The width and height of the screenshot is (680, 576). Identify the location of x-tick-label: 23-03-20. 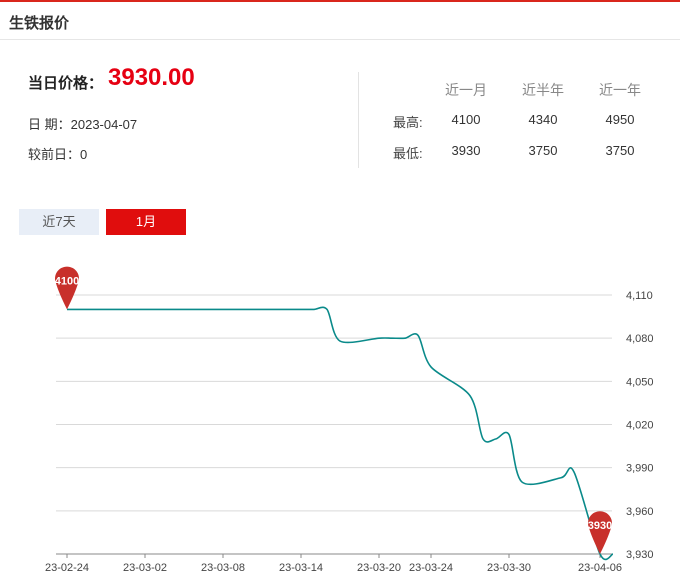
(379, 568).